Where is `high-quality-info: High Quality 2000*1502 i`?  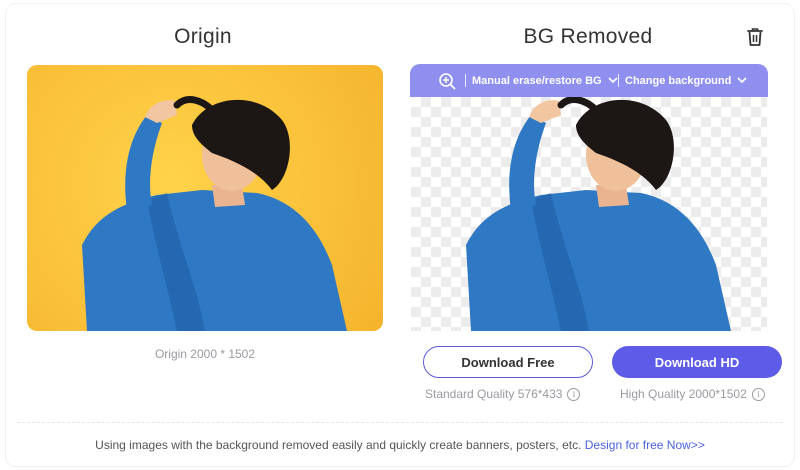
high-quality-info: High Quality 2000*1502 i is located at coordinates (692, 394).